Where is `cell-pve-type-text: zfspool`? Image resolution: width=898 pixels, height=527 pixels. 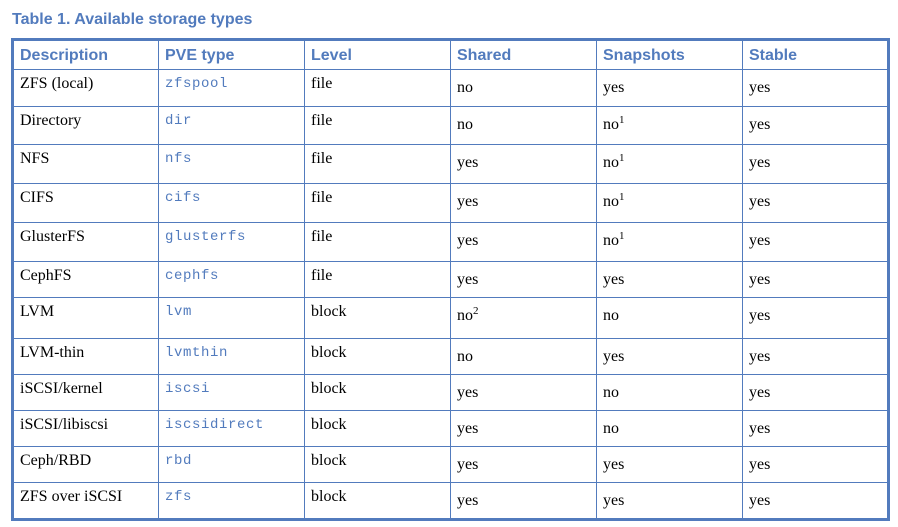 cell-pve-type-text: zfspool is located at coordinates (197, 84).